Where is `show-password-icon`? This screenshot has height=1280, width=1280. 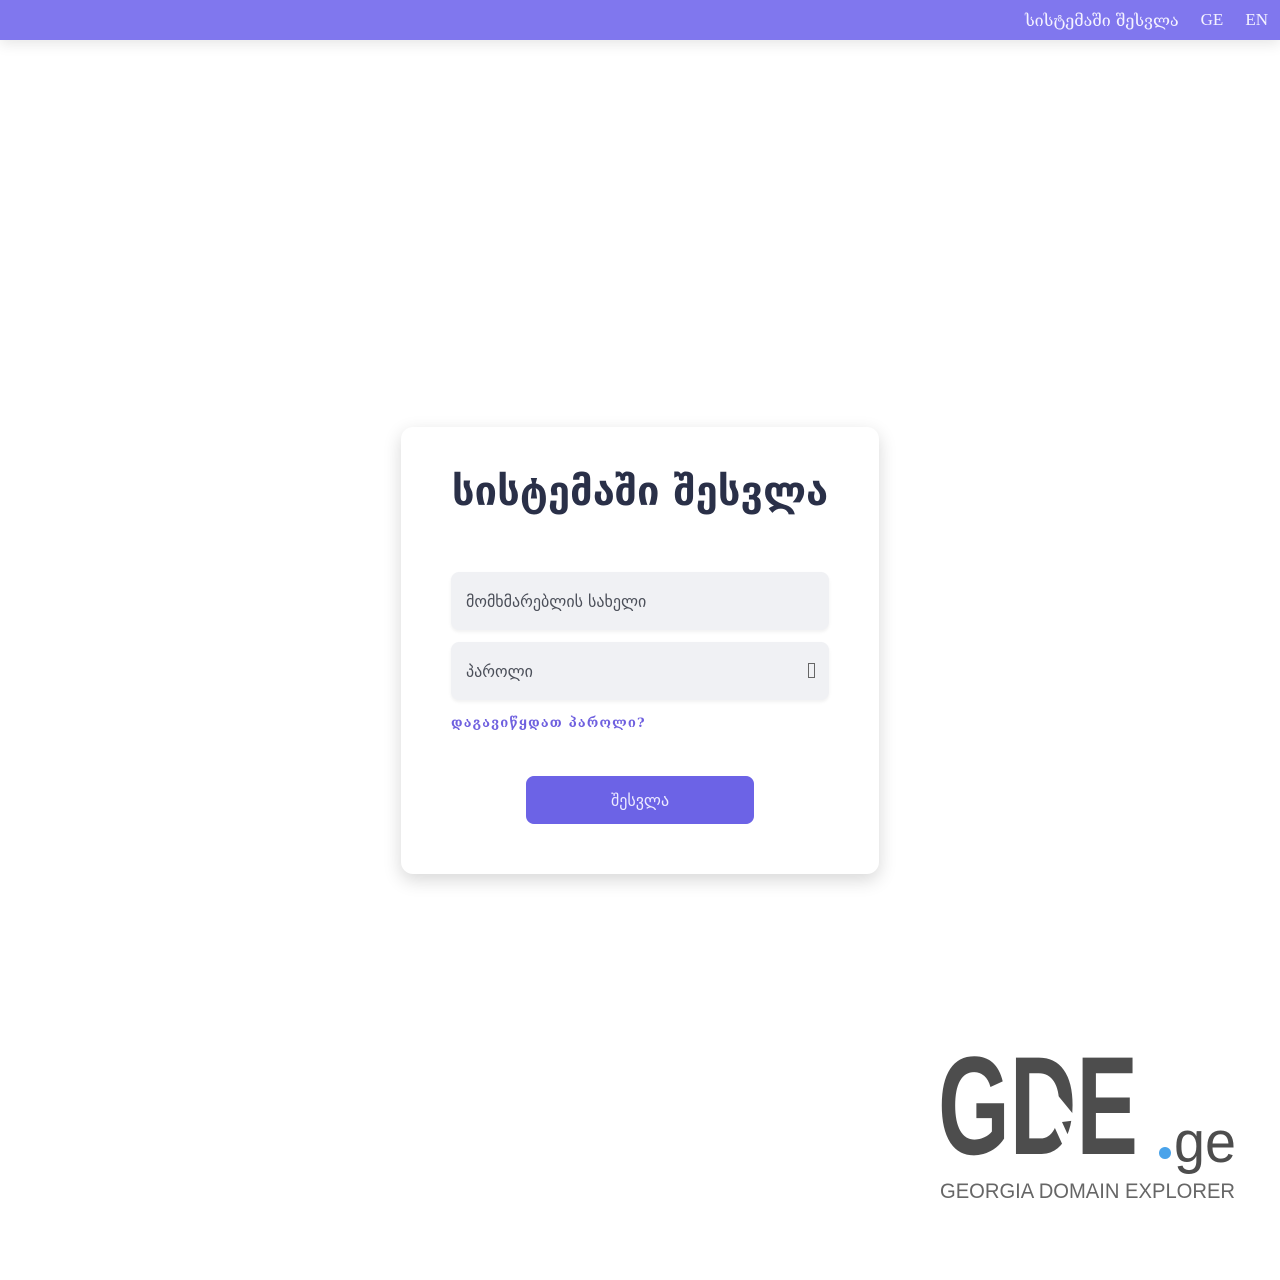 show-password-icon is located at coordinates (811, 670).